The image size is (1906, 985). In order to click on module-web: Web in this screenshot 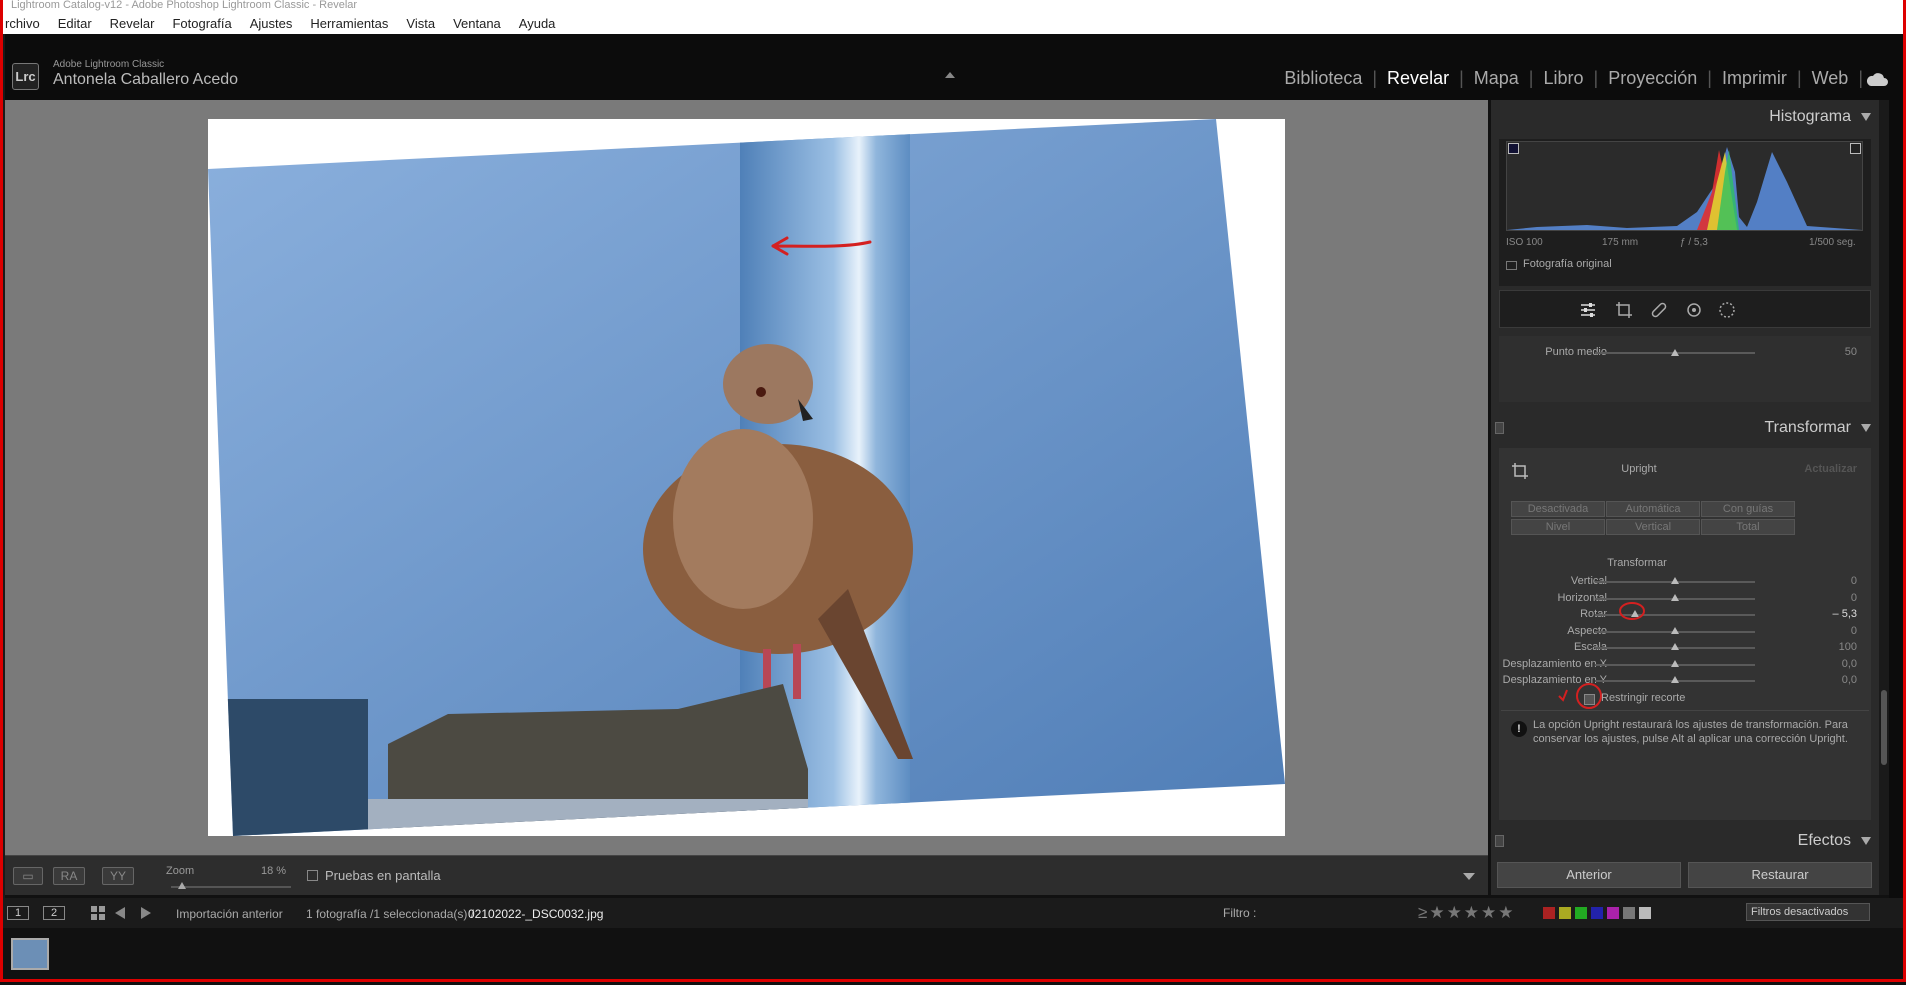, I will do `click(1830, 78)`.